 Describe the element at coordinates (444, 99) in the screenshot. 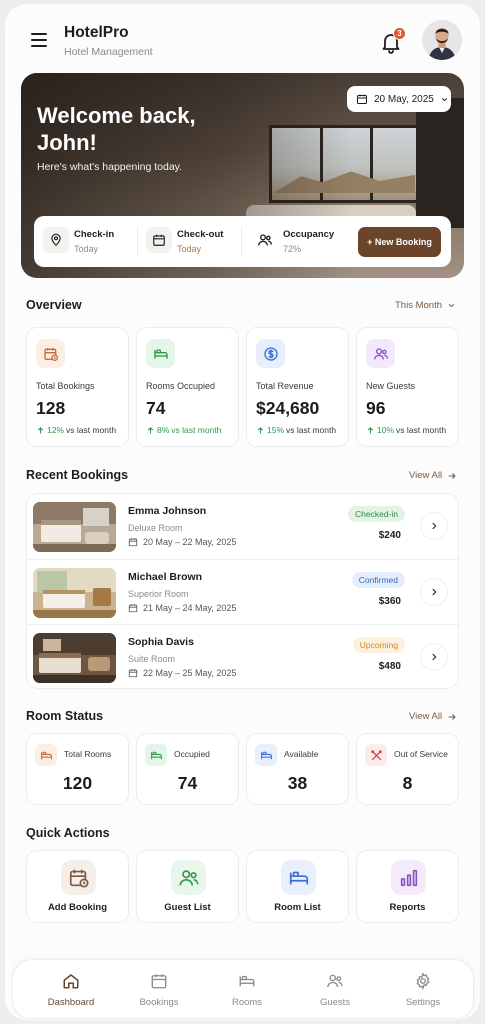

I see `chevron-down-icon` at that location.